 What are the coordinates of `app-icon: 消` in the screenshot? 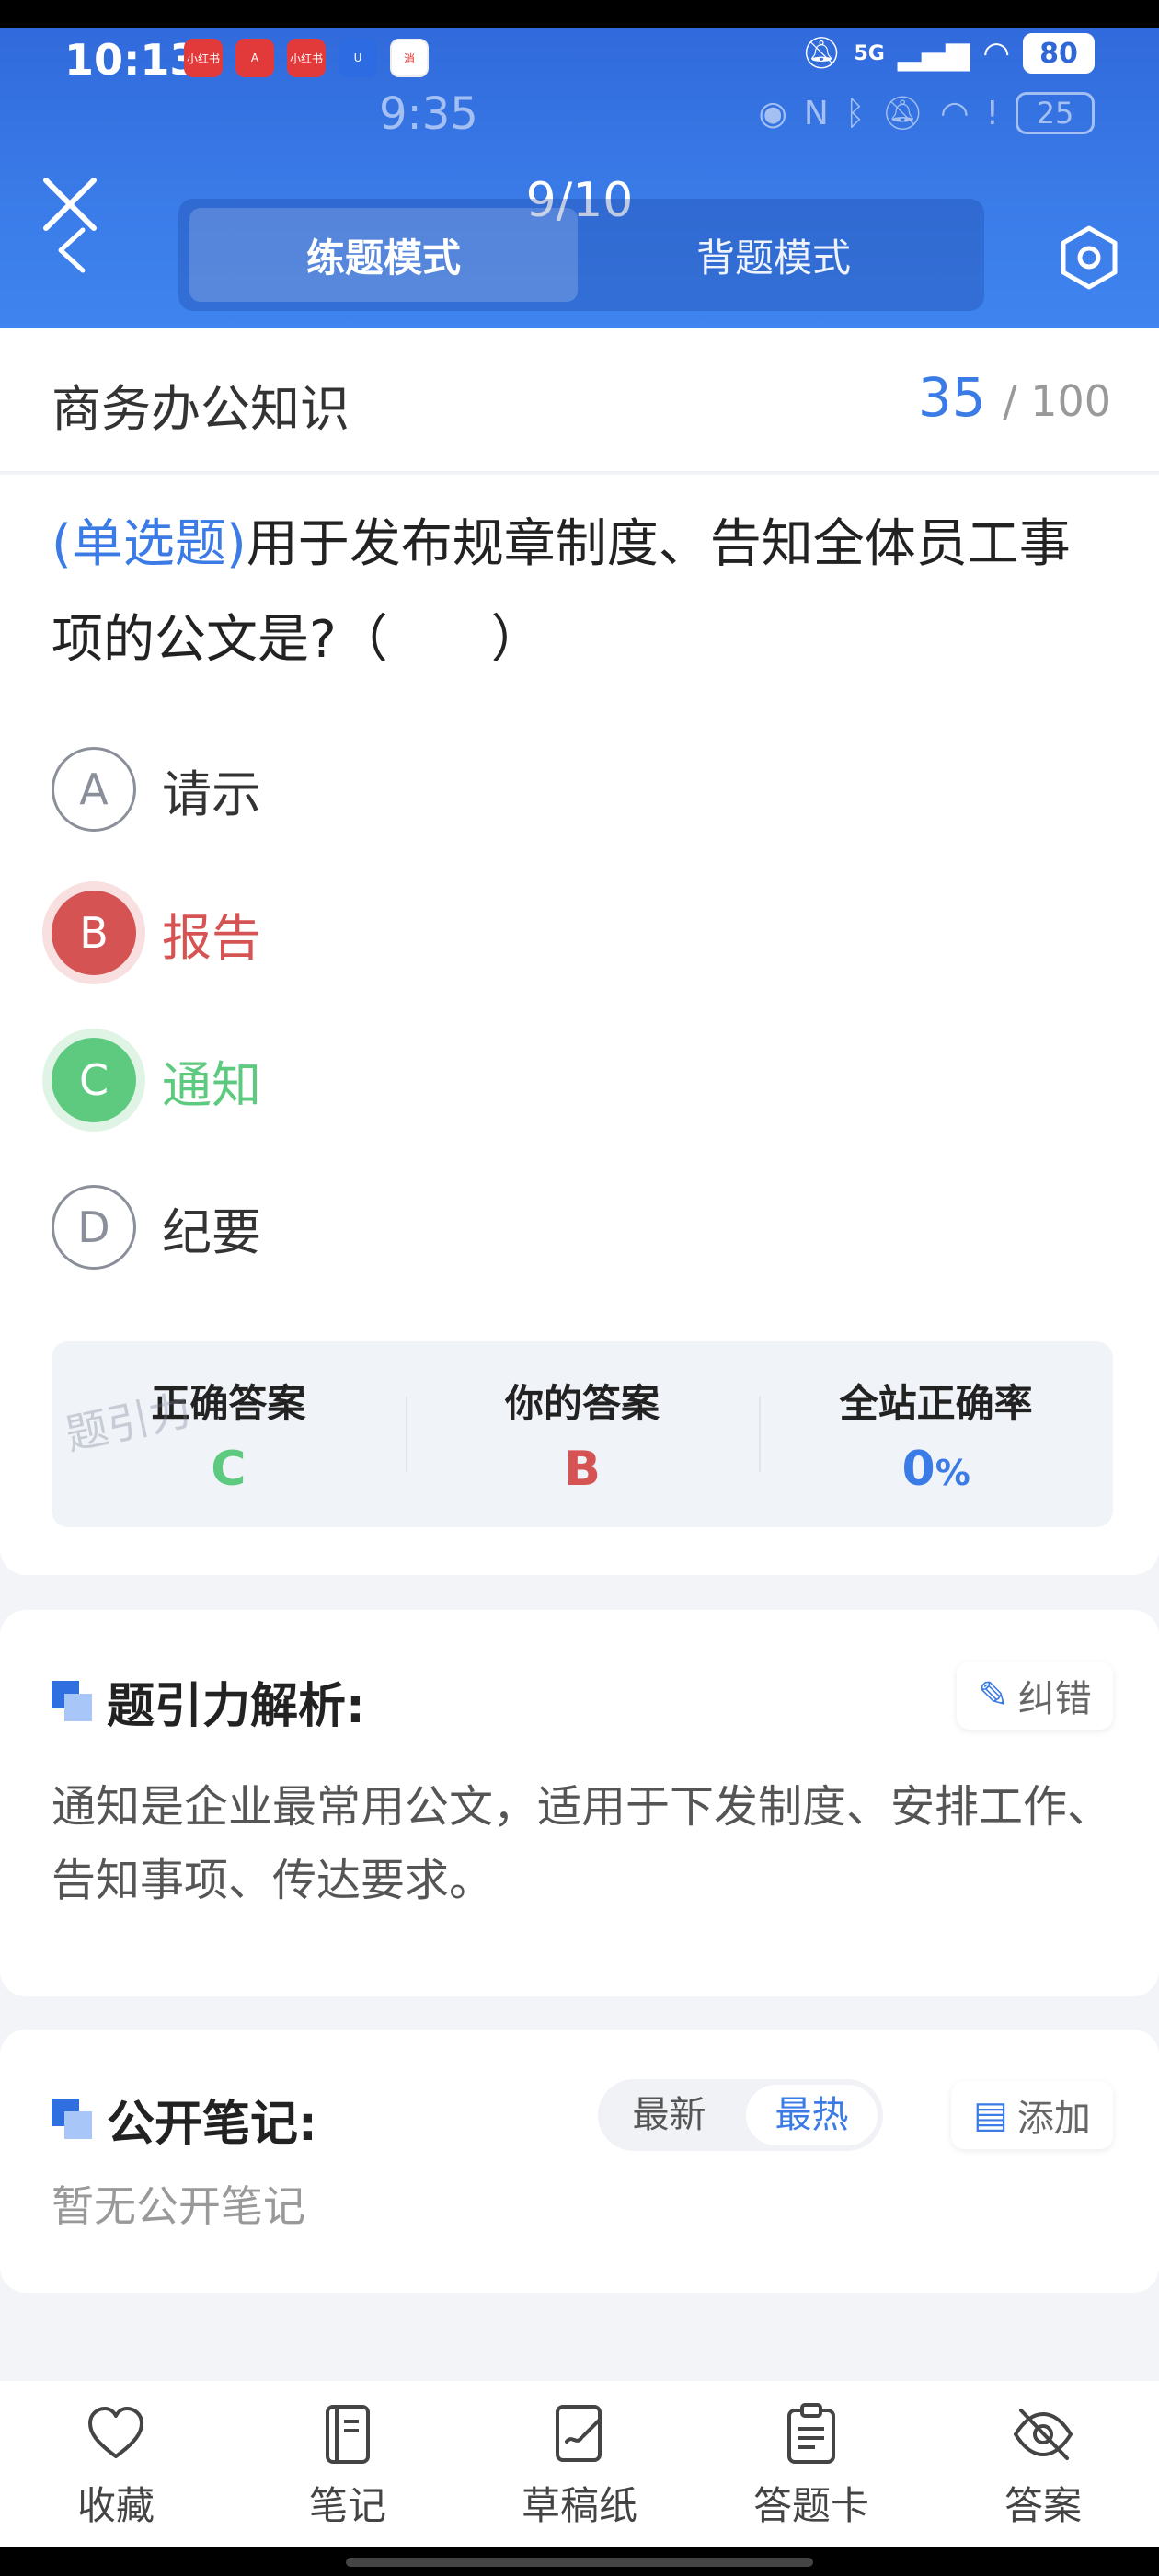 It's located at (409, 58).